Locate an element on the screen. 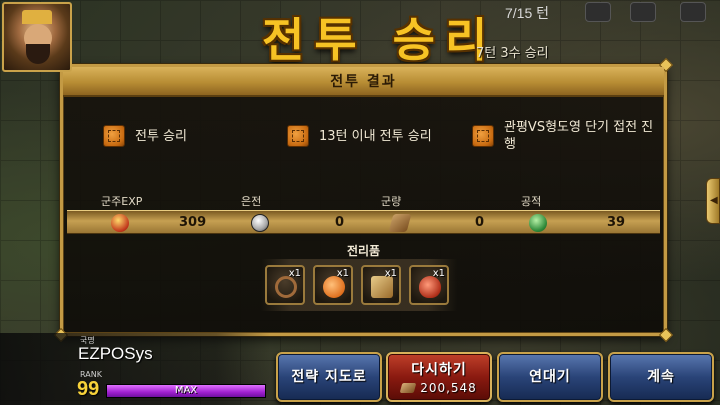 The width and height of the screenshot is (720, 405). gourd-icon is located at coordinates (430, 287).